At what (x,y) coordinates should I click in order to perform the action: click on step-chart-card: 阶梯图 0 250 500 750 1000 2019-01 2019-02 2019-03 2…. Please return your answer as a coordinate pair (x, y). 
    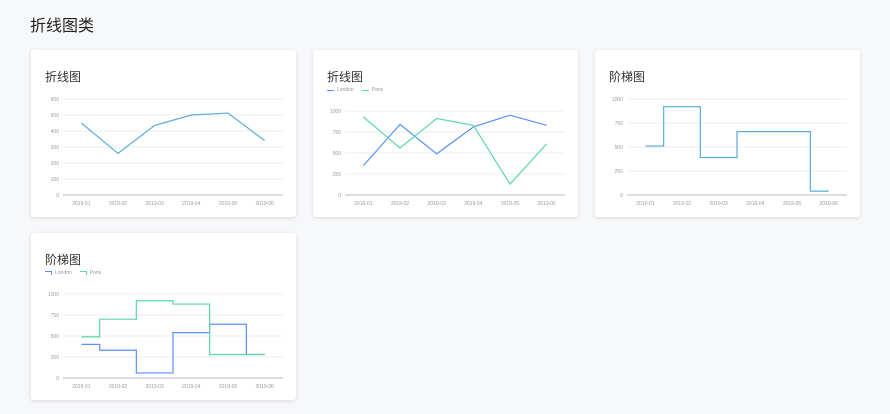
    Looking at the image, I should click on (727, 133).